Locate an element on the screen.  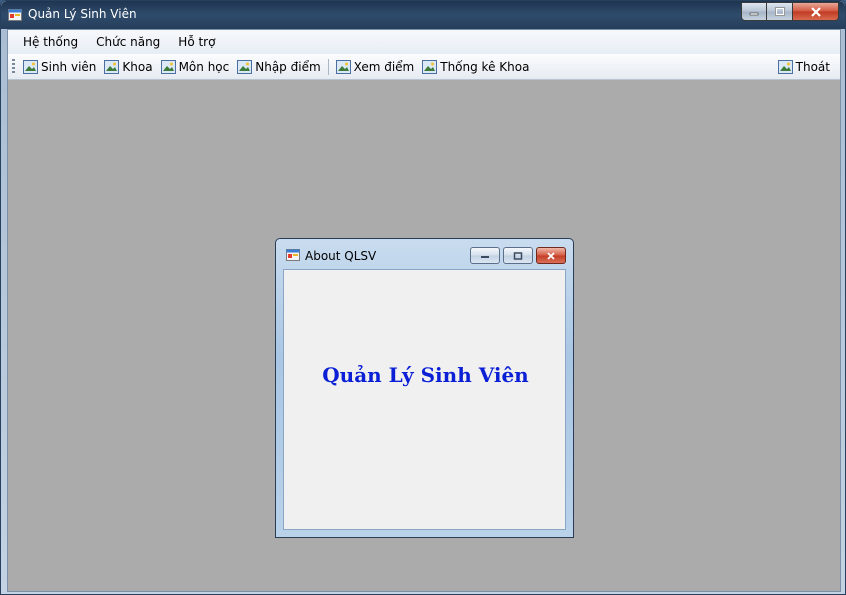
toolbar-label: Nhập điểm is located at coordinates (288, 66).